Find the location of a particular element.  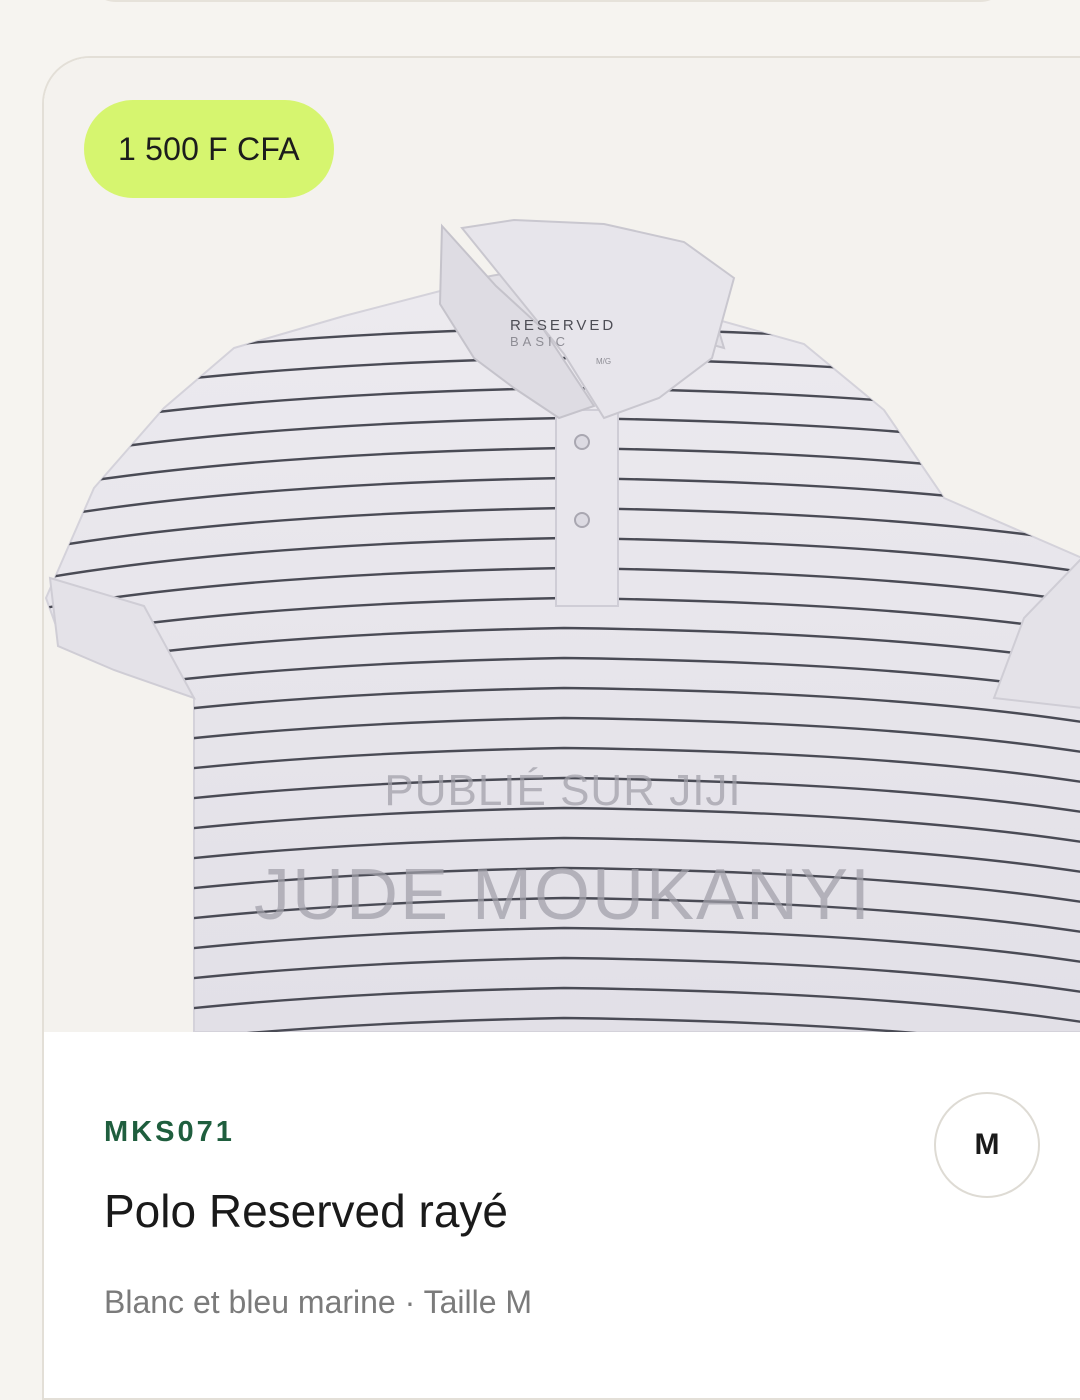

sku-code: MKS071 is located at coordinates (169, 1132).